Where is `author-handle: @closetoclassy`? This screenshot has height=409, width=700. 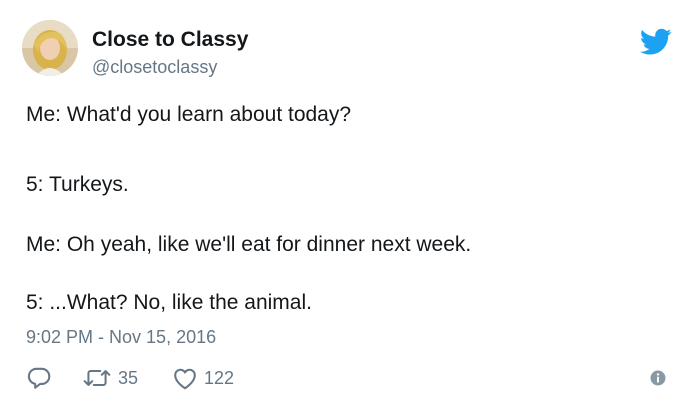
author-handle: @closetoclassy is located at coordinates (154, 67).